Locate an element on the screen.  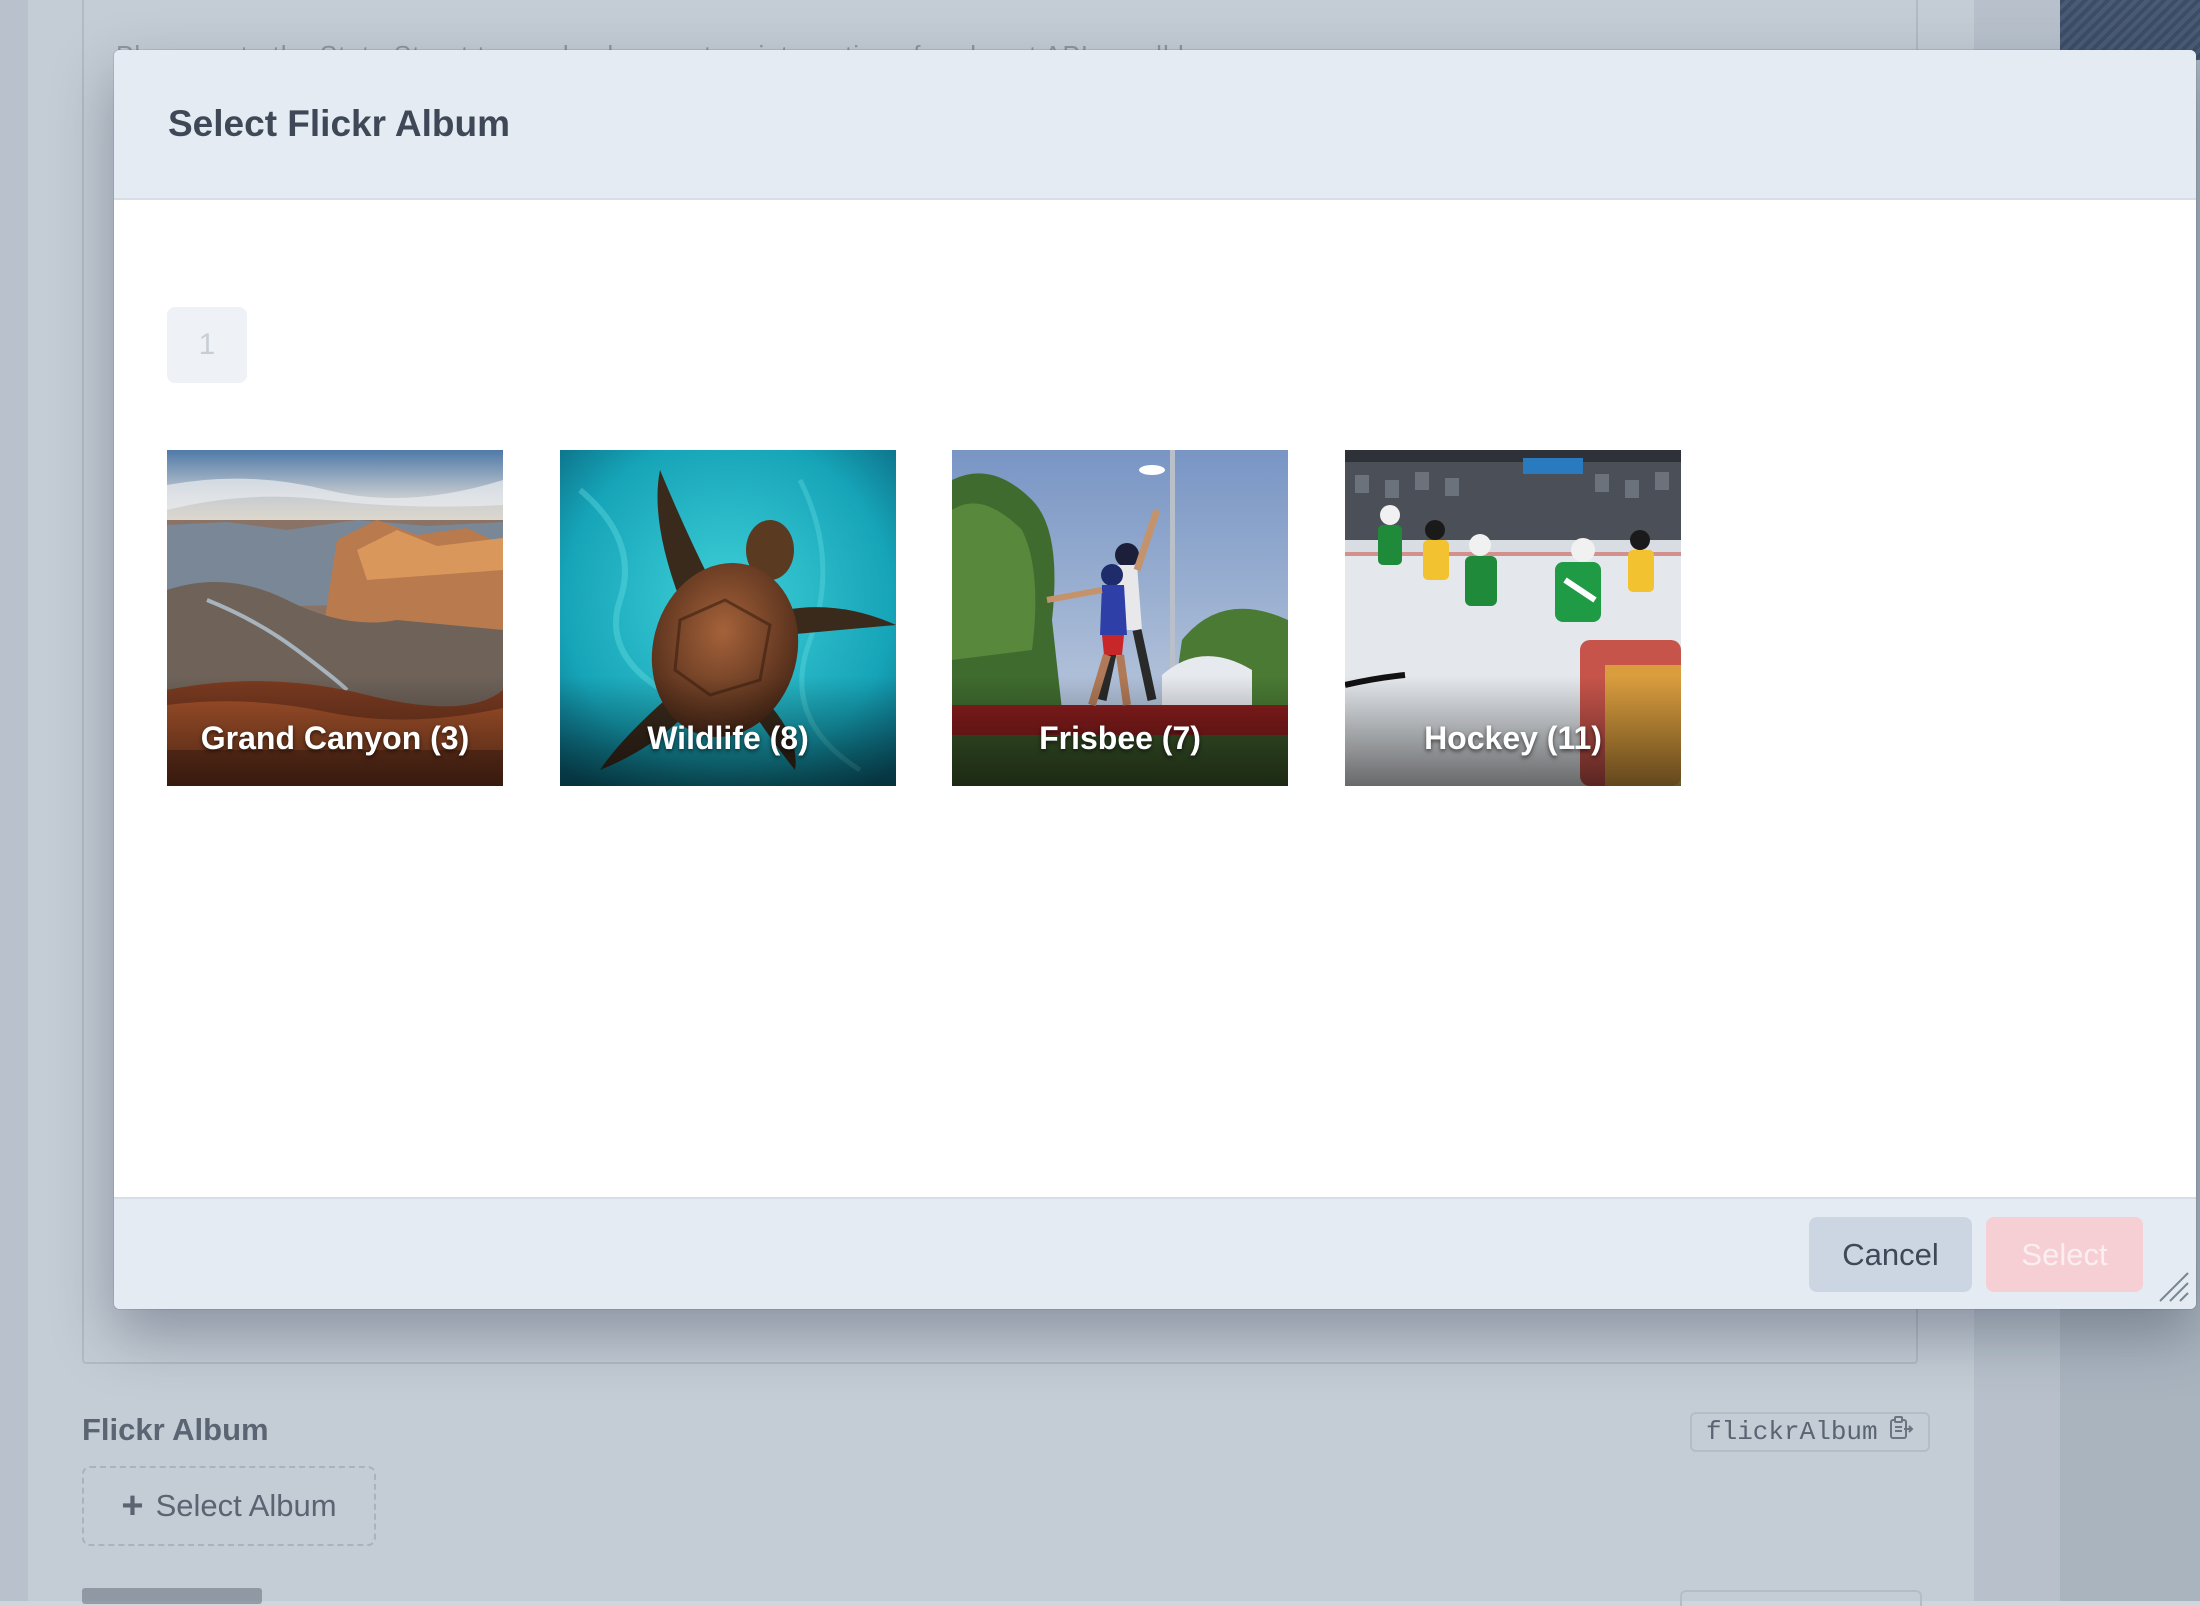
resize-handle-icon is located at coordinates (2173, 1286).